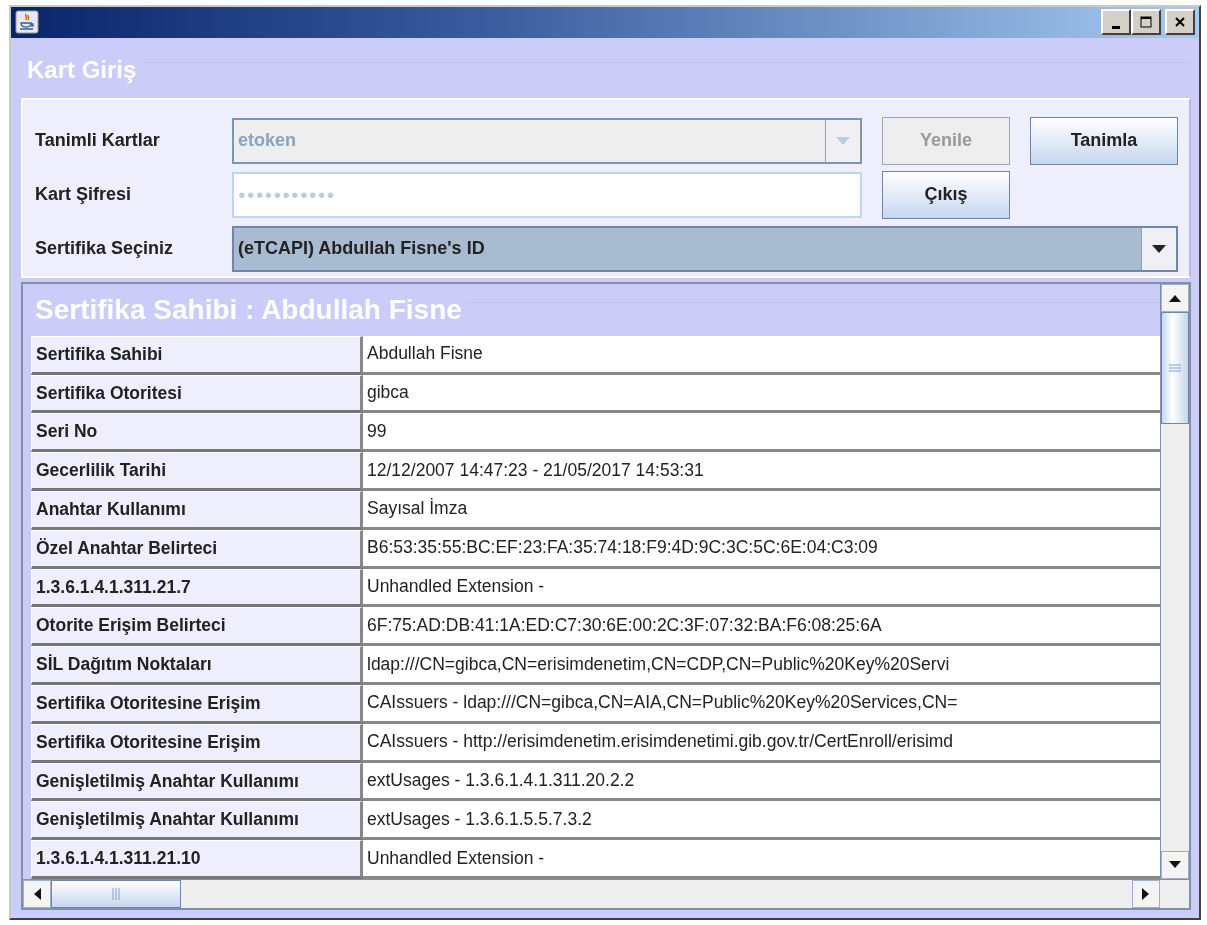 Image resolution: width=1207 pixels, height=925 pixels. I want to click on scroll-right-button, so click(1146, 894).